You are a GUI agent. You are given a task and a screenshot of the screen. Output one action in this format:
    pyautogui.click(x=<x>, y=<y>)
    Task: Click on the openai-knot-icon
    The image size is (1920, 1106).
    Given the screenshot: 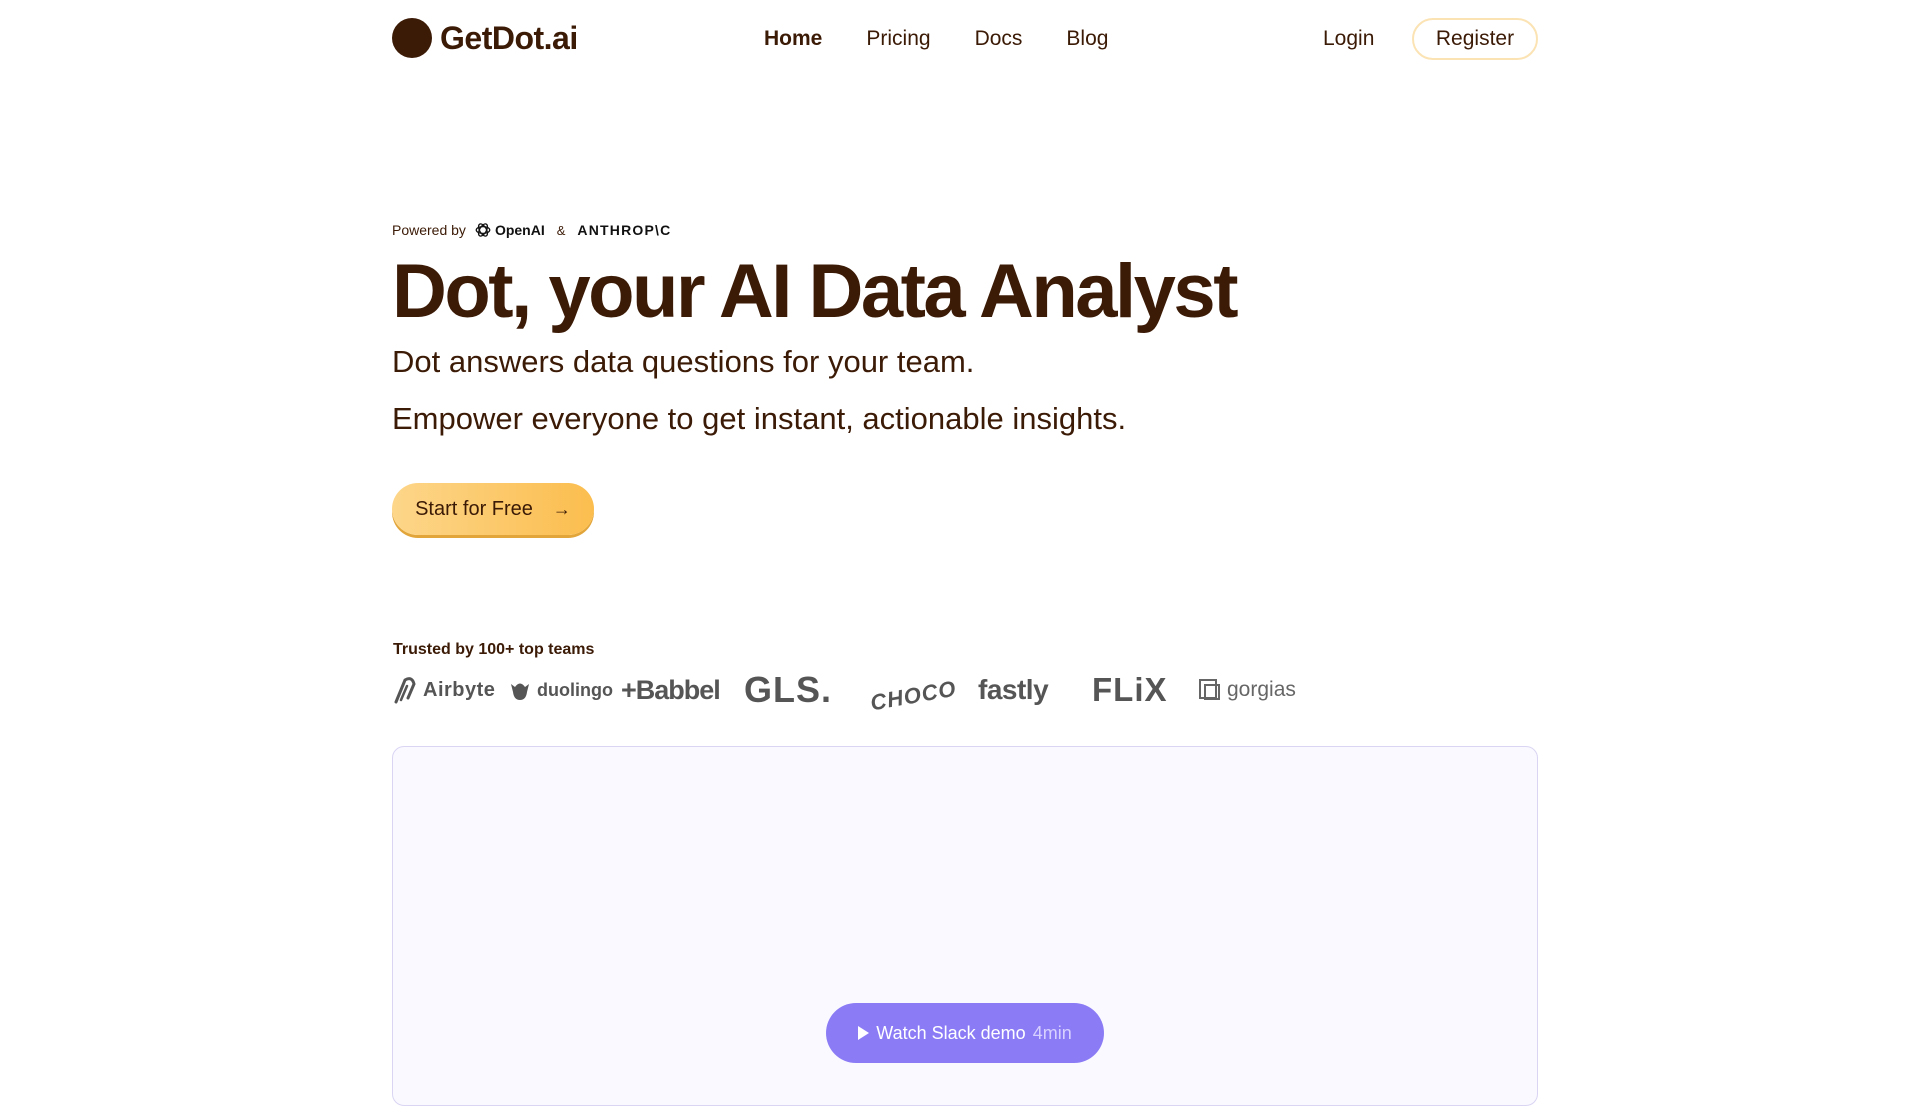 What is the action you would take?
    pyautogui.click(x=483, y=230)
    